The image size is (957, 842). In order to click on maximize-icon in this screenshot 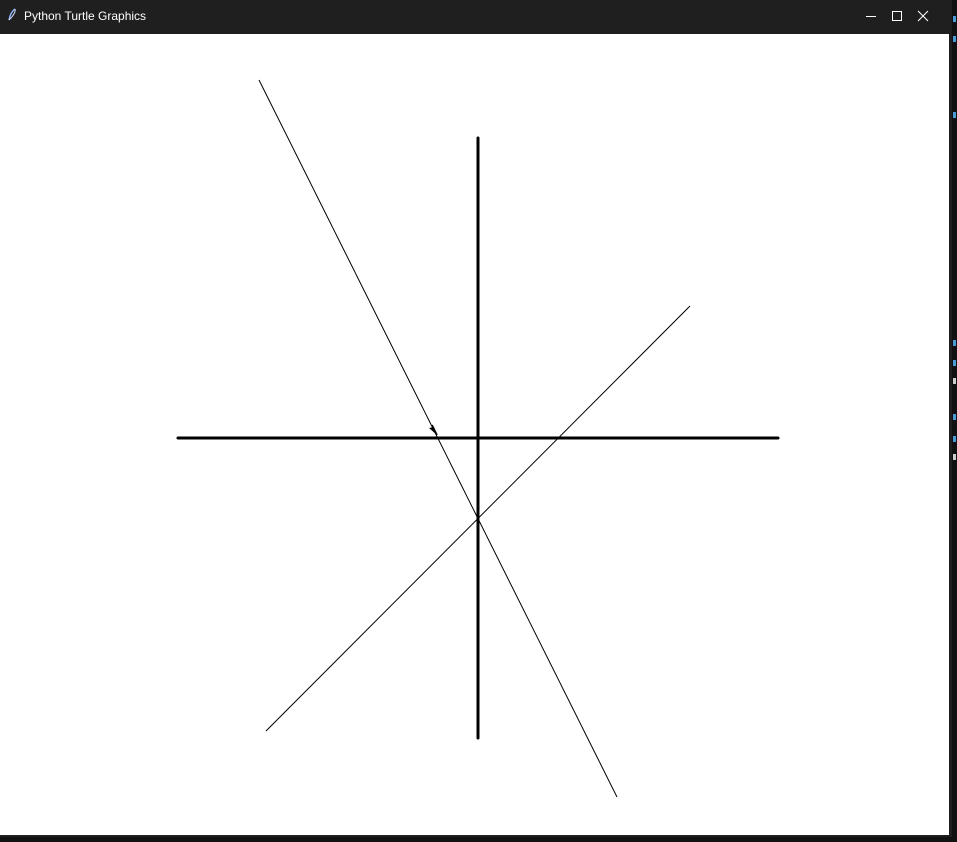, I will do `click(897, 16)`.